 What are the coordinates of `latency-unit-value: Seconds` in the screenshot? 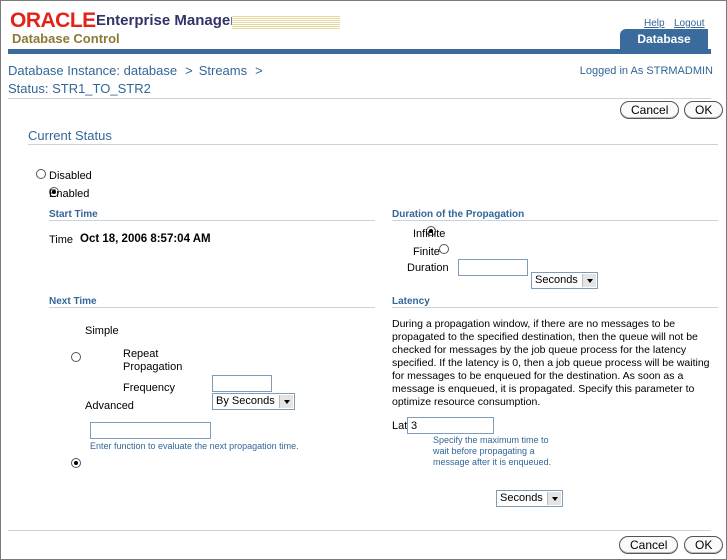 It's located at (521, 498).